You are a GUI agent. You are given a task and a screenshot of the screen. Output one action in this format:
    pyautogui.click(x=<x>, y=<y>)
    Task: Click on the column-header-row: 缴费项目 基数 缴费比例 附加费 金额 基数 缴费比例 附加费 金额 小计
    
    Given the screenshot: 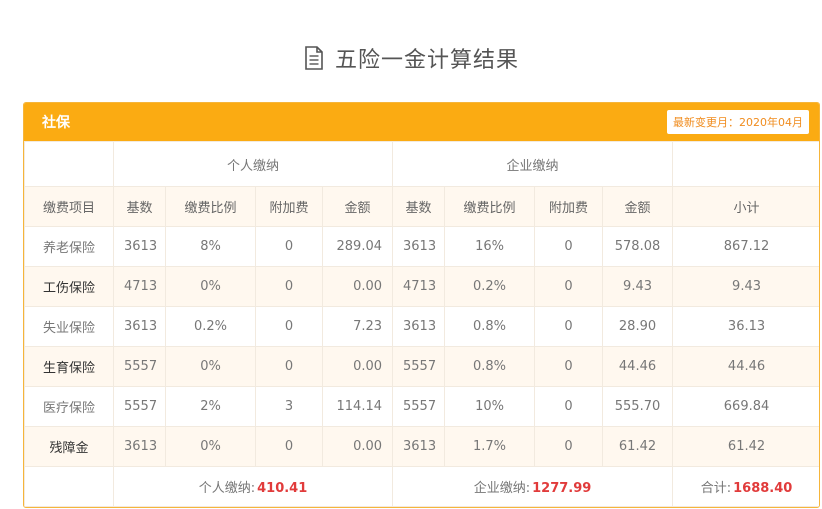 What is the action you would take?
    pyautogui.click(x=421, y=206)
    